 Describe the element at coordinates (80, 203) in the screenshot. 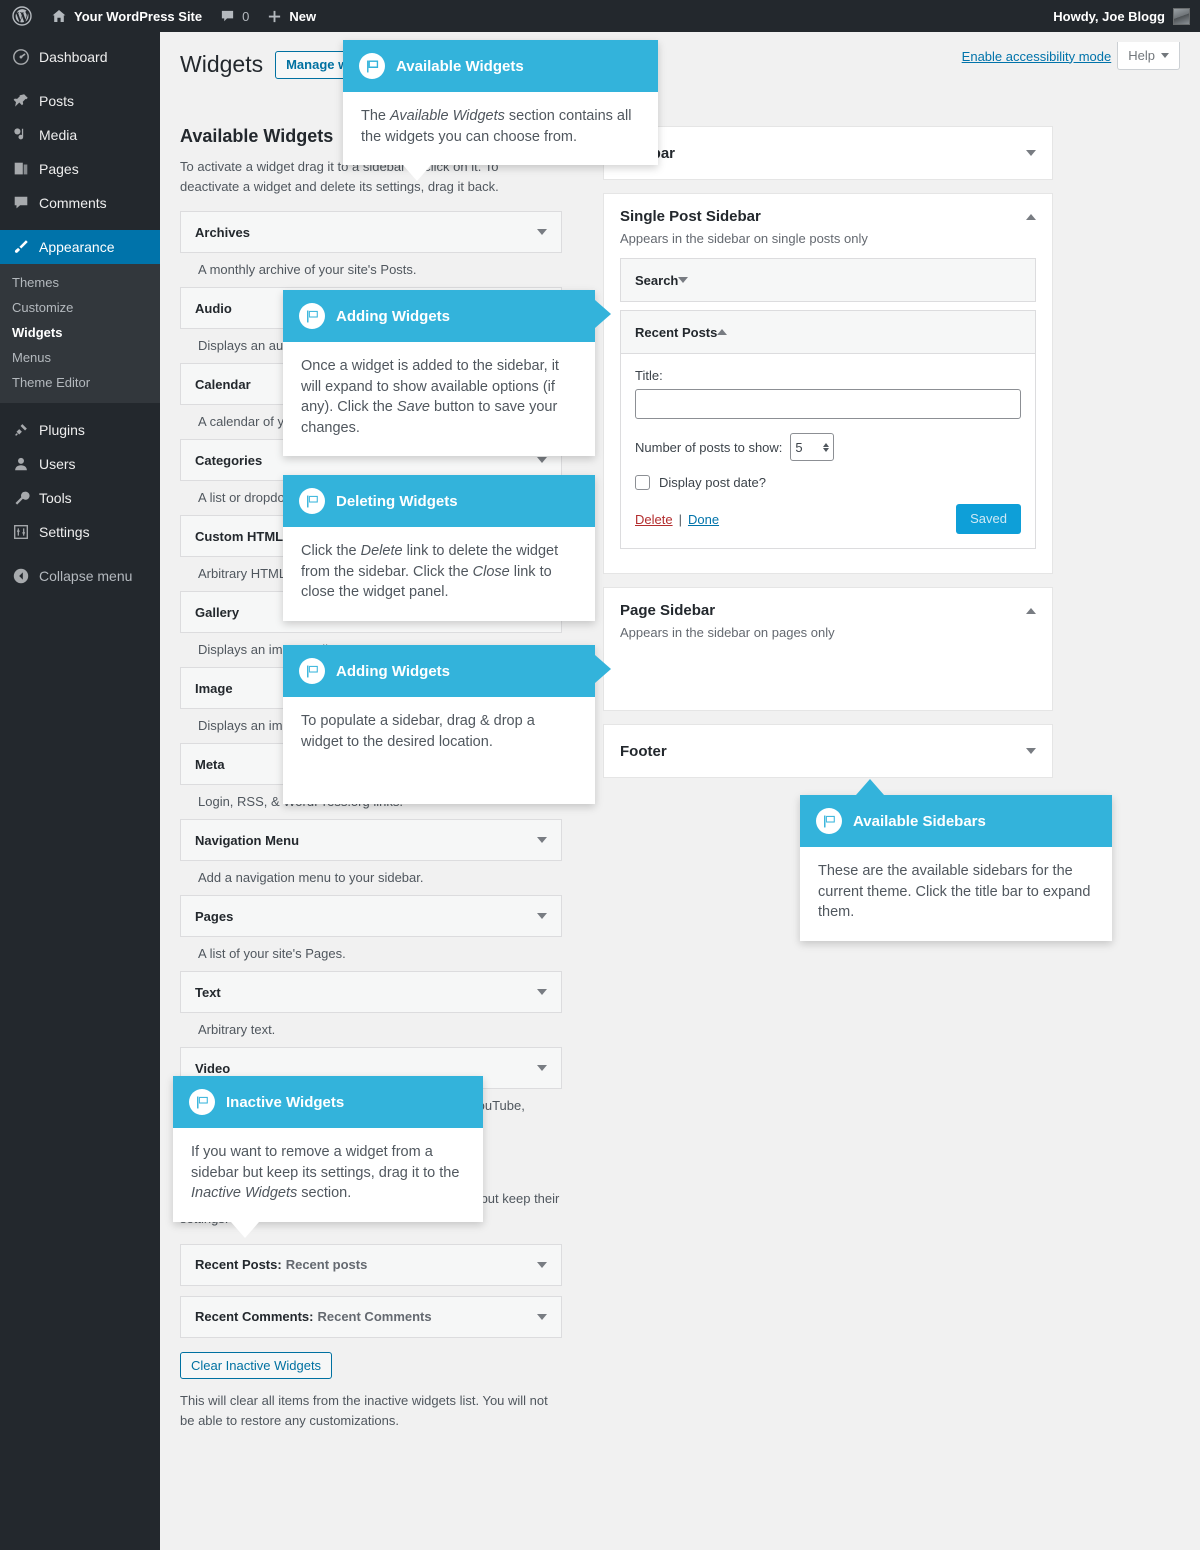

I see `sidebar-item-comments: Comments` at that location.